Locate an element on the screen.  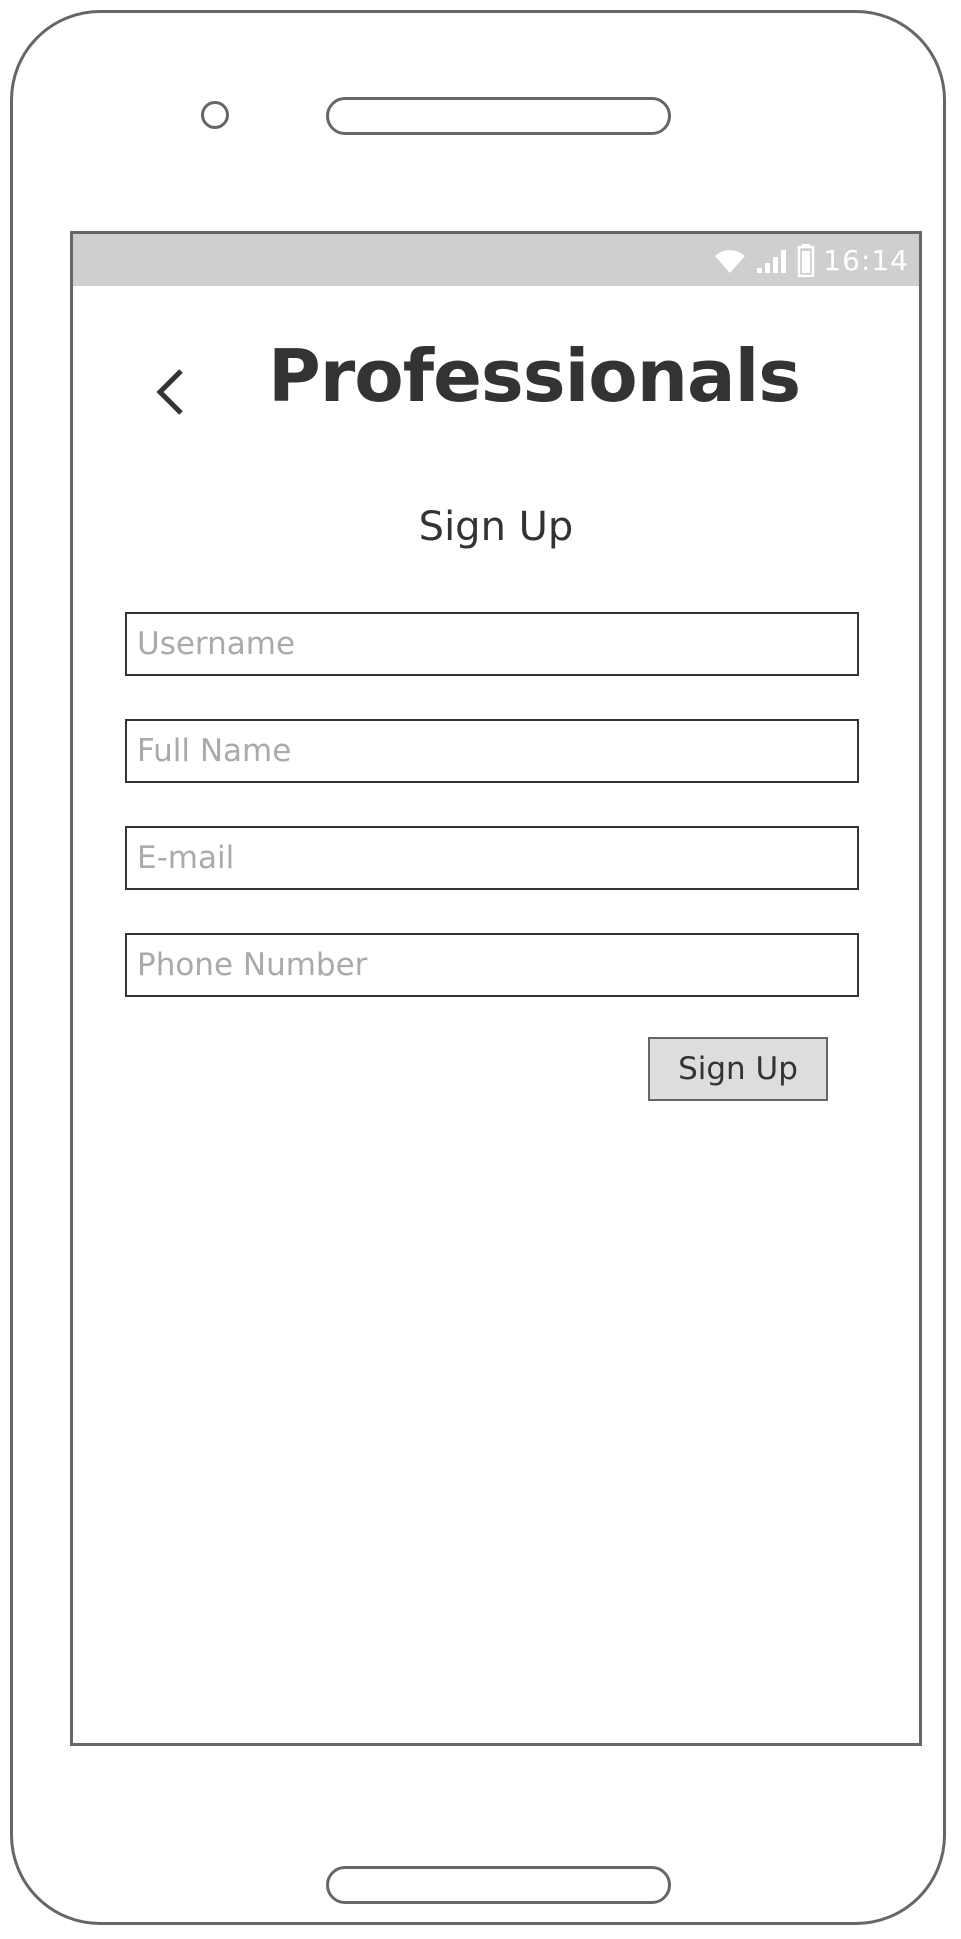
status-time: 16:14 is located at coordinates (866, 260).